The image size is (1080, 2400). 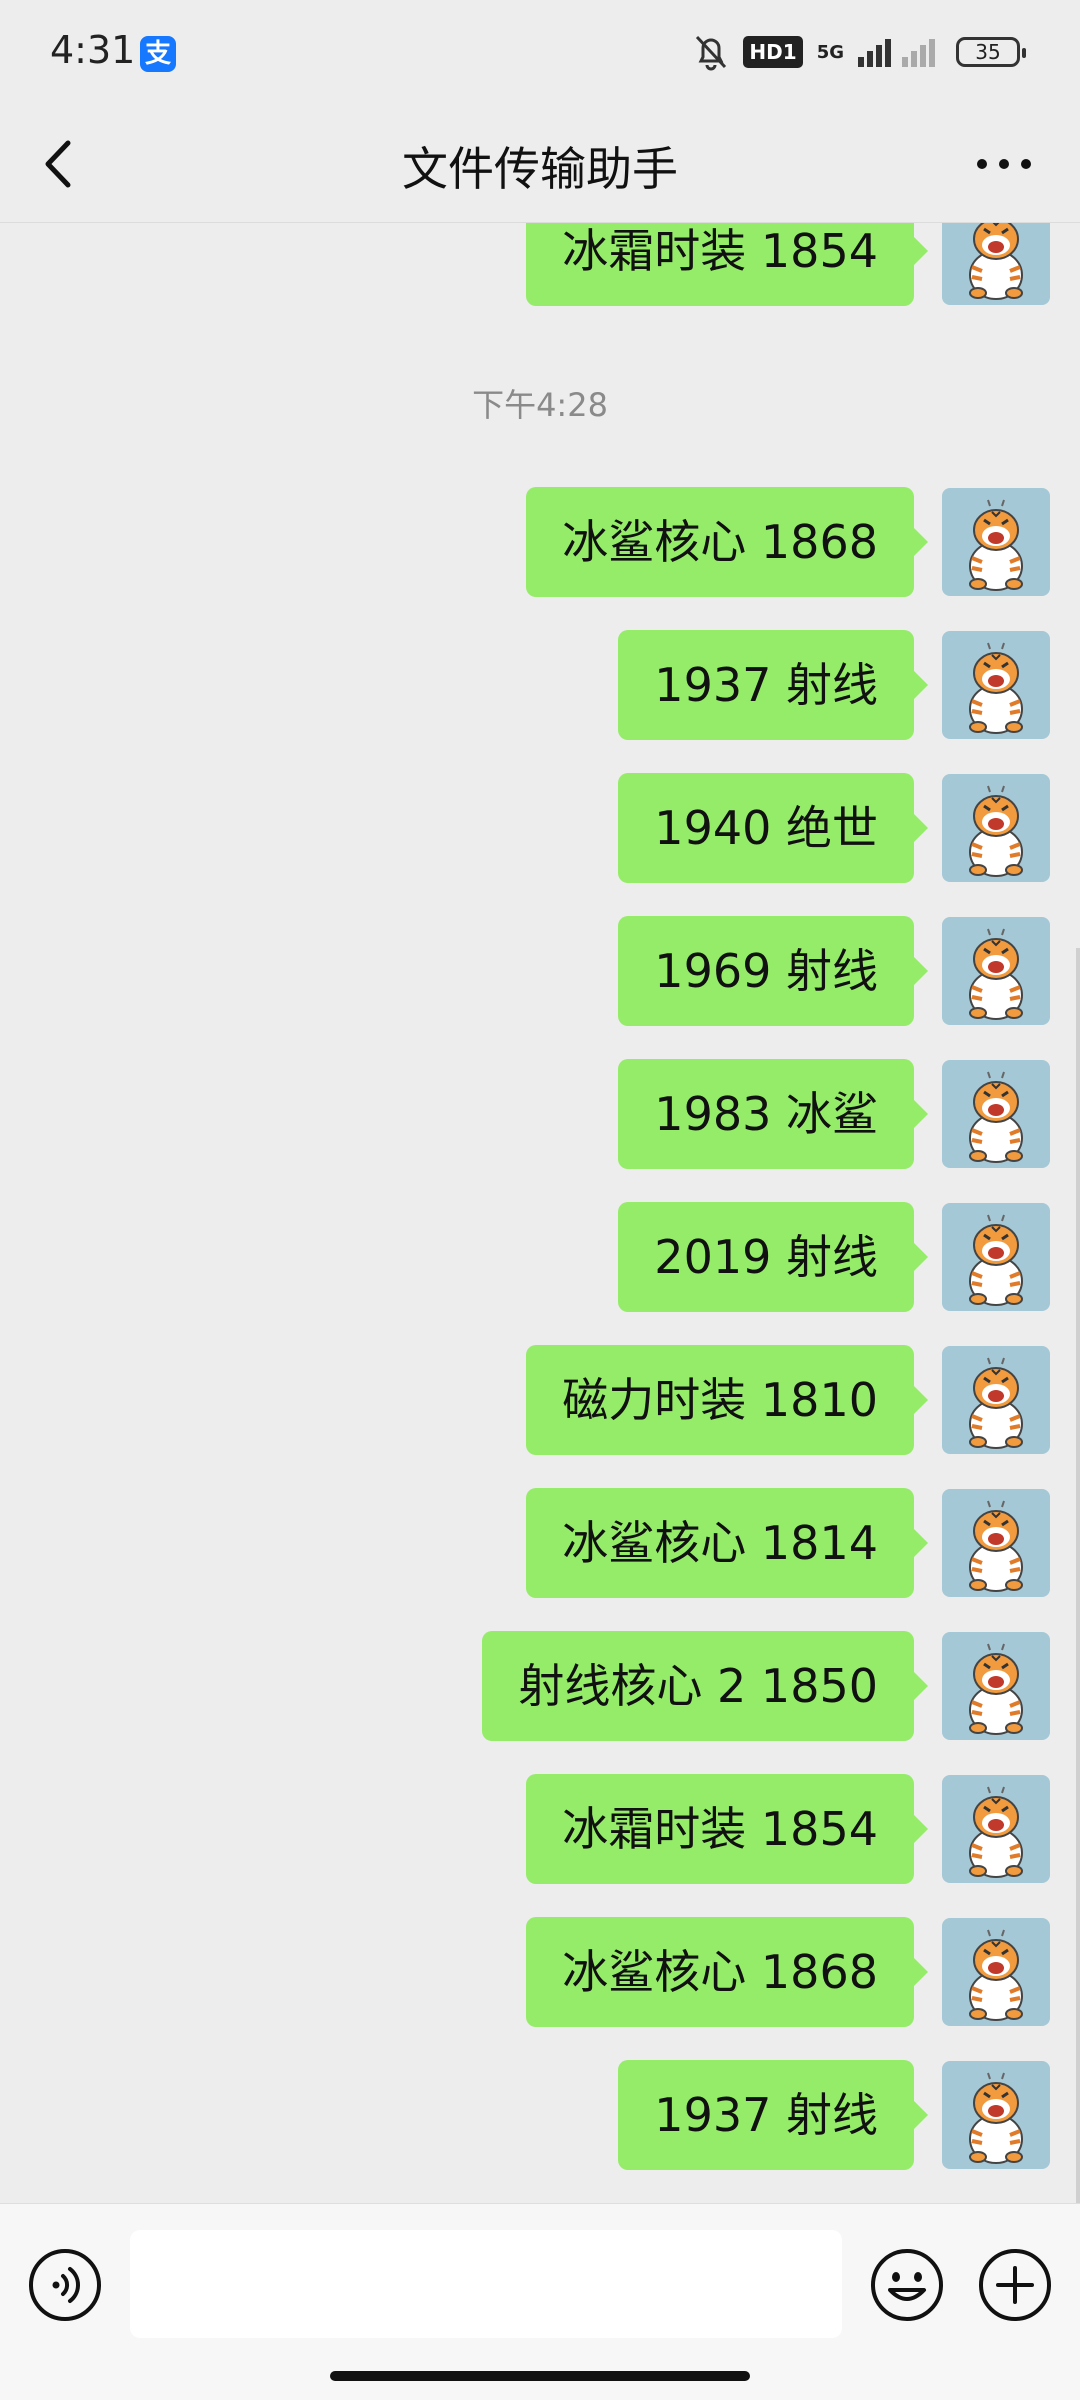 What do you see at coordinates (773, 828) in the screenshot?
I see `message-bubble: 1940 绝世` at bounding box center [773, 828].